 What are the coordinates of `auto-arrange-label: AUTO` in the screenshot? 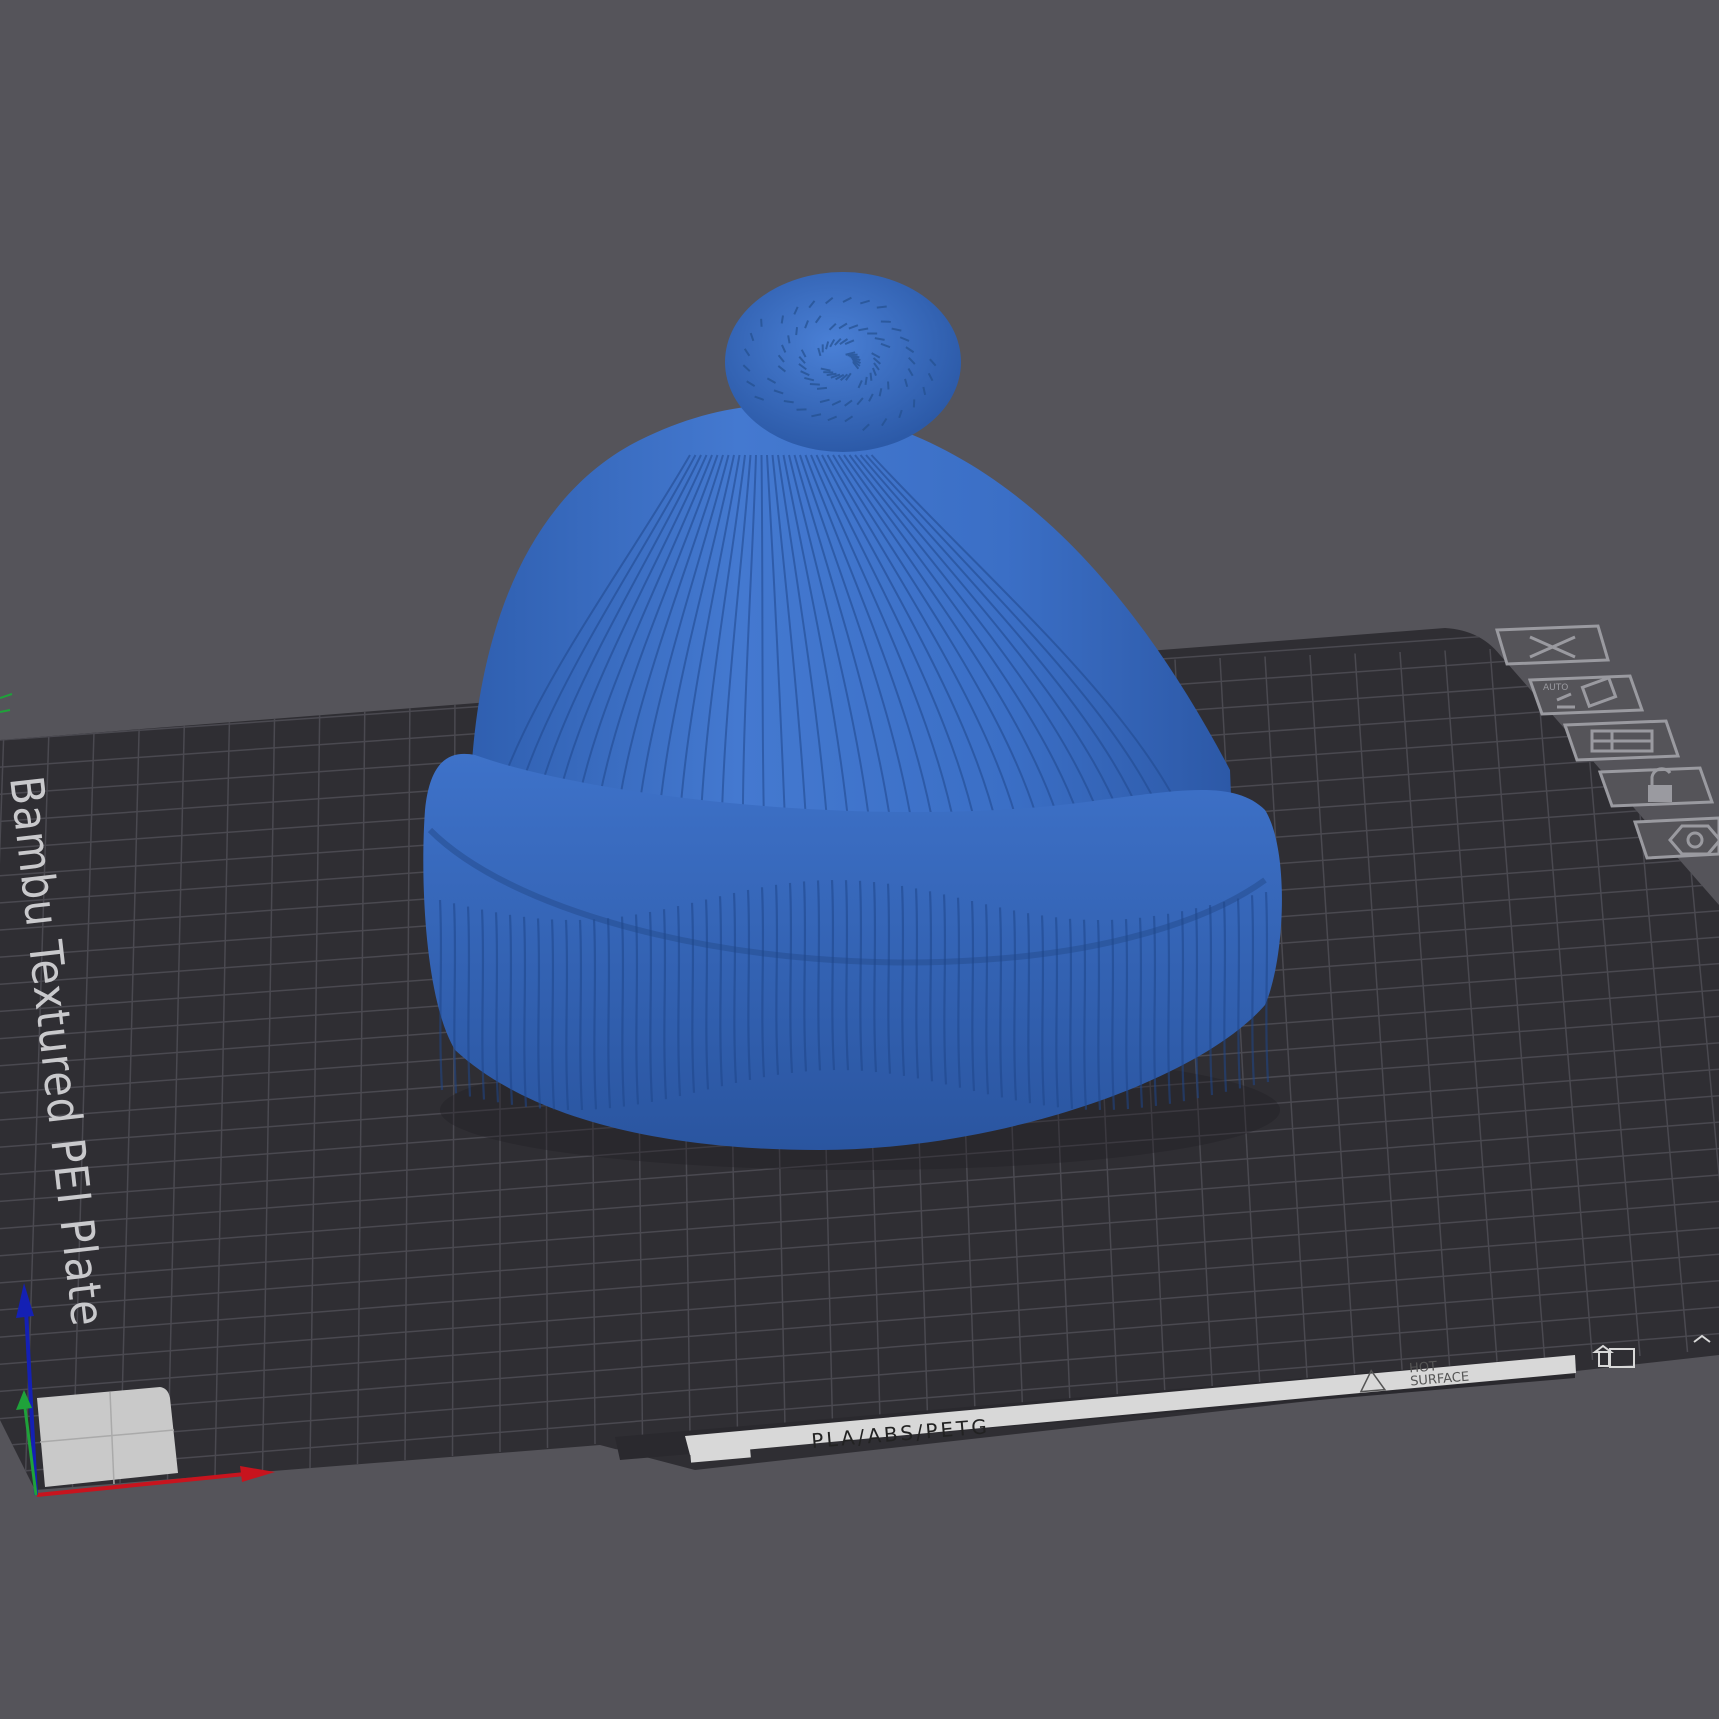 It's located at (1555, 688).